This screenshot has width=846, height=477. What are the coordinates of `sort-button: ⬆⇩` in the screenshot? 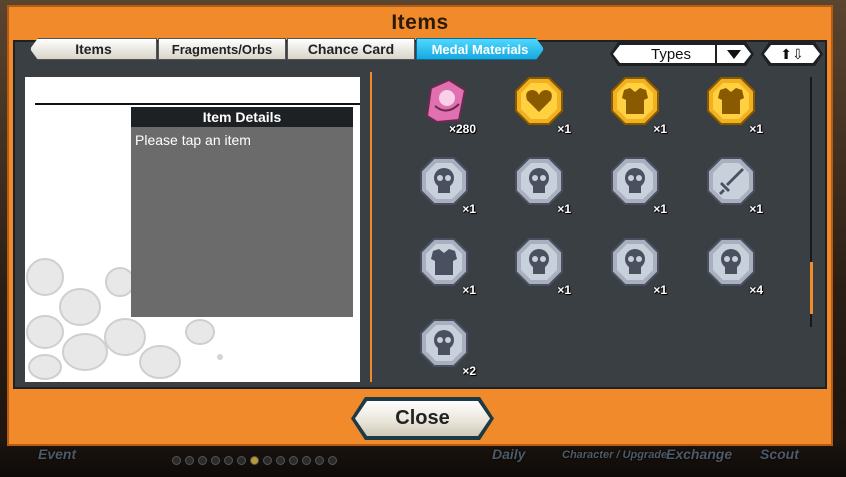 It's located at (792, 54).